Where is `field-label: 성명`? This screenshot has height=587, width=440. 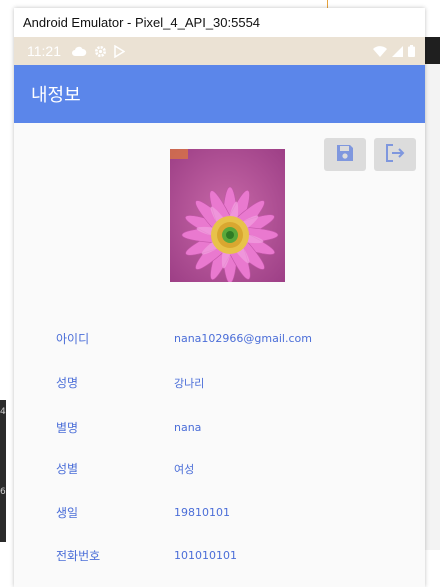
field-label: 성명 is located at coordinates (67, 383).